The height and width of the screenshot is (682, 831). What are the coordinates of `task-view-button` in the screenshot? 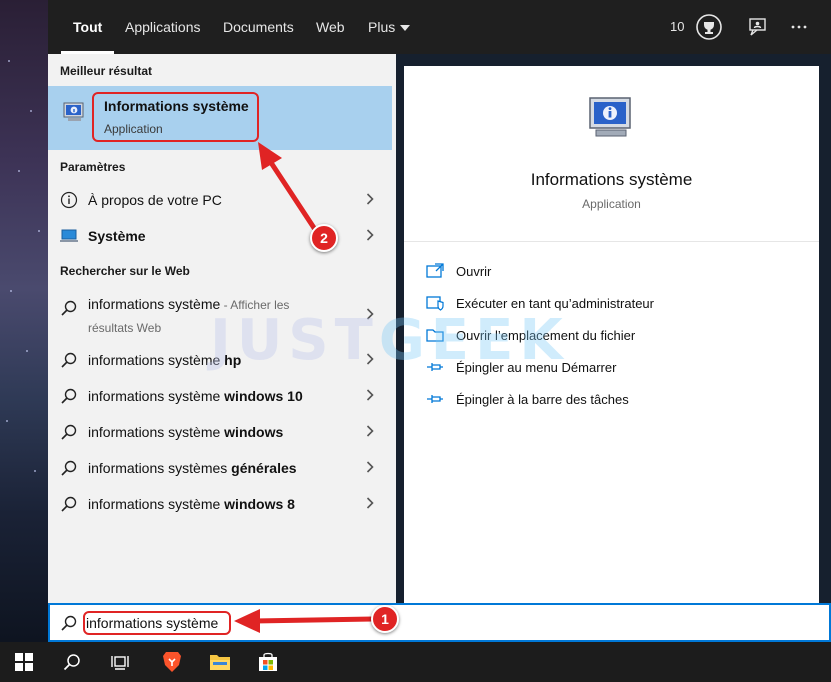 It's located at (120, 662).